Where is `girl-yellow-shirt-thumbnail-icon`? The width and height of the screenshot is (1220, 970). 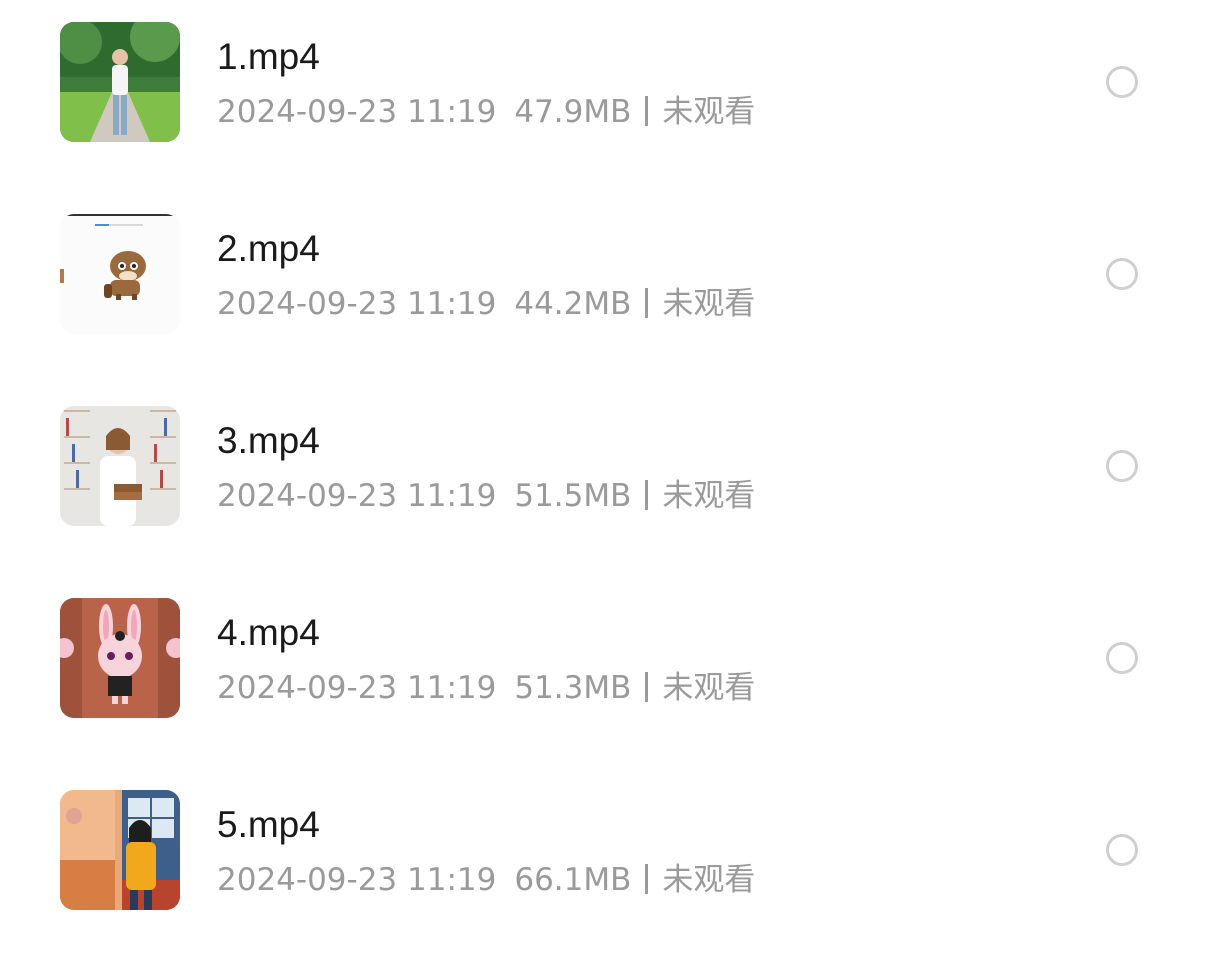
girl-yellow-shirt-thumbnail-icon is located at coordinates (120, 850).